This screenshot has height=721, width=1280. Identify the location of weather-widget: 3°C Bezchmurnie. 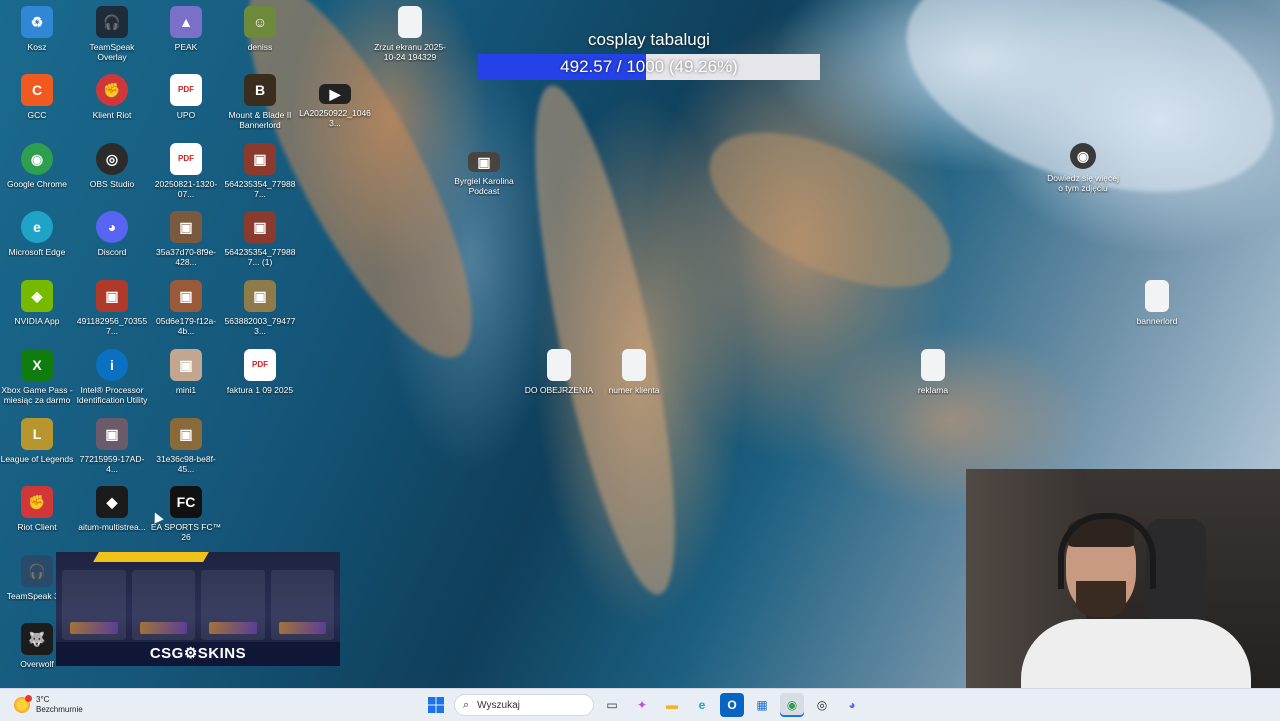
(48, 705).